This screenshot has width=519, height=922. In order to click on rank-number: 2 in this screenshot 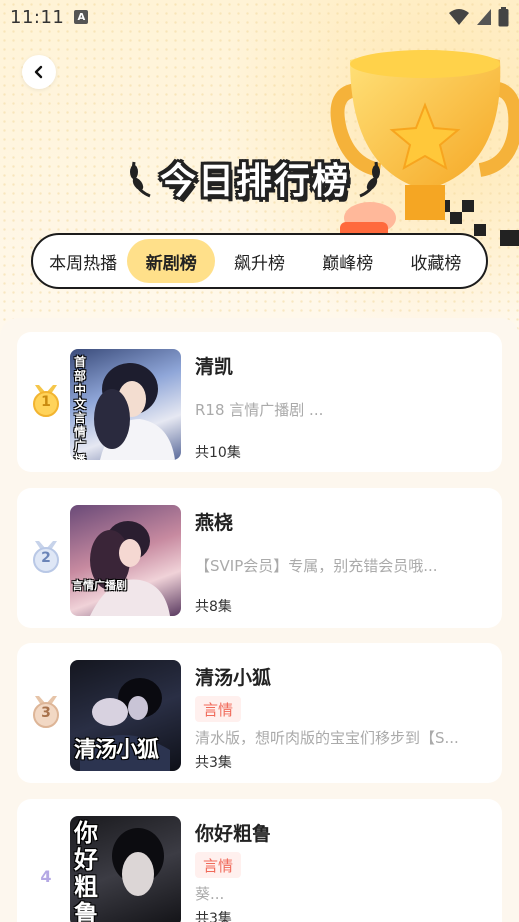, I will do `click(46, 558)`.